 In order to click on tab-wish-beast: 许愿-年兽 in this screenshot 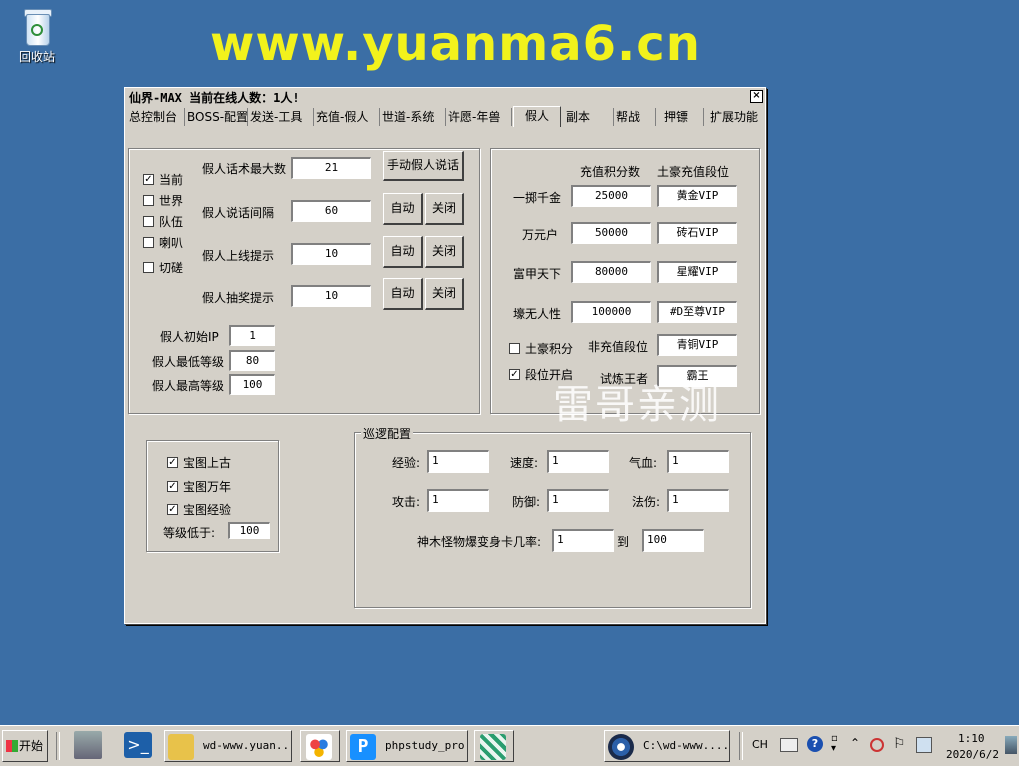, I will do `click(479, 117)`.